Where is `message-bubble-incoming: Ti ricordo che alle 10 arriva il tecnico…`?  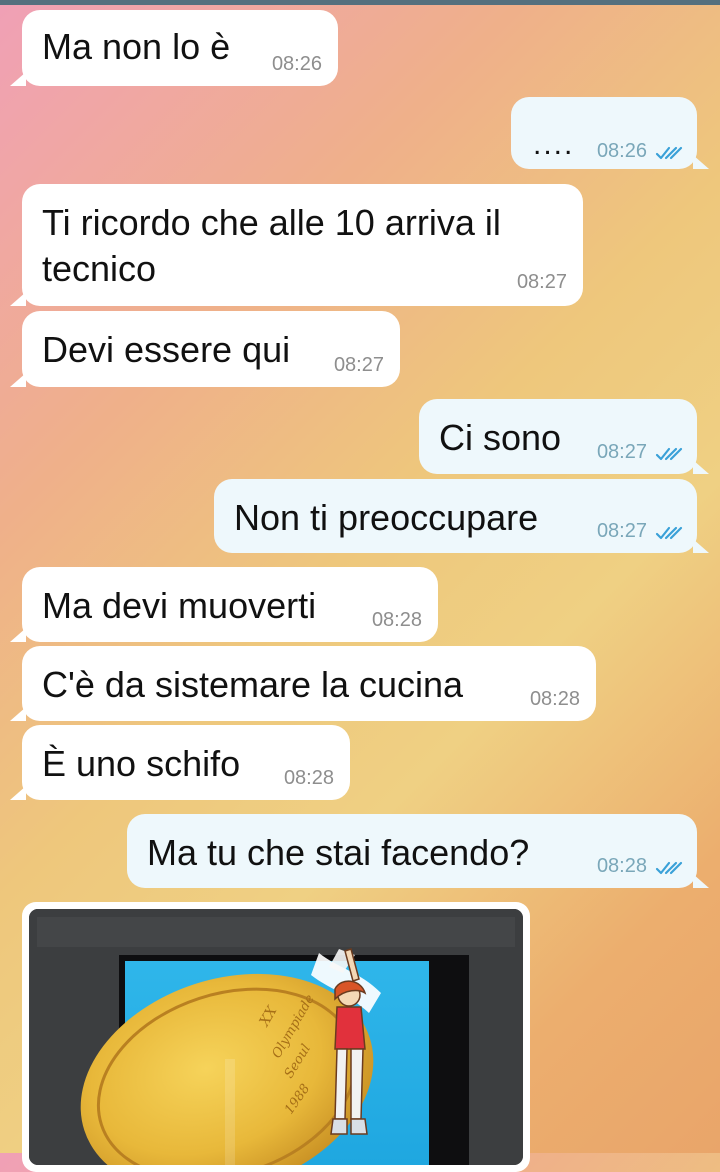
message-bubble-incoming: Ti ricordo che alle 10 arriva il tecnico… is located at coordinates (296, 245).